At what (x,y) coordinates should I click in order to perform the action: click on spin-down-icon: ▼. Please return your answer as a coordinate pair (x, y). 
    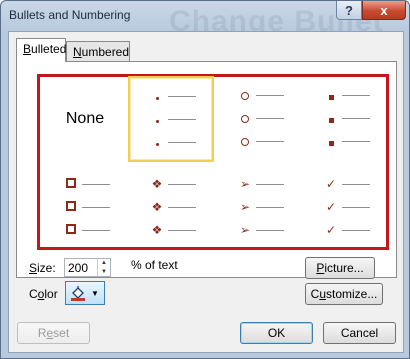
    Looking at the image, I should click on (104, 272).